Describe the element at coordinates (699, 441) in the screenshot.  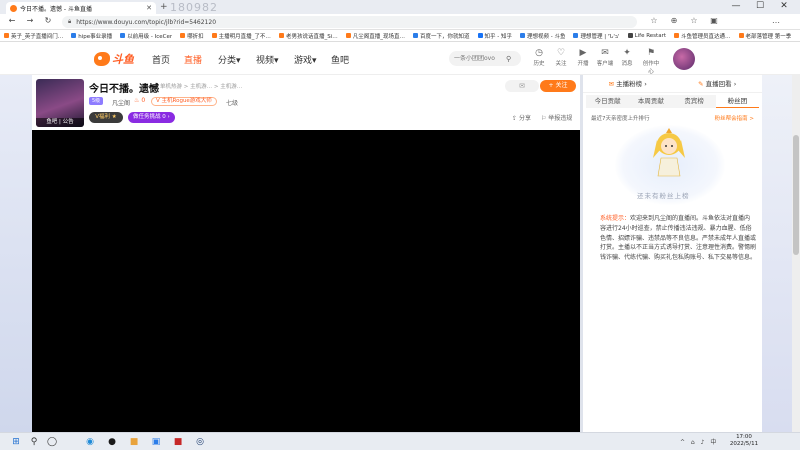
I see `system-tray: ^ ⌂ ♪ 中` at that location.